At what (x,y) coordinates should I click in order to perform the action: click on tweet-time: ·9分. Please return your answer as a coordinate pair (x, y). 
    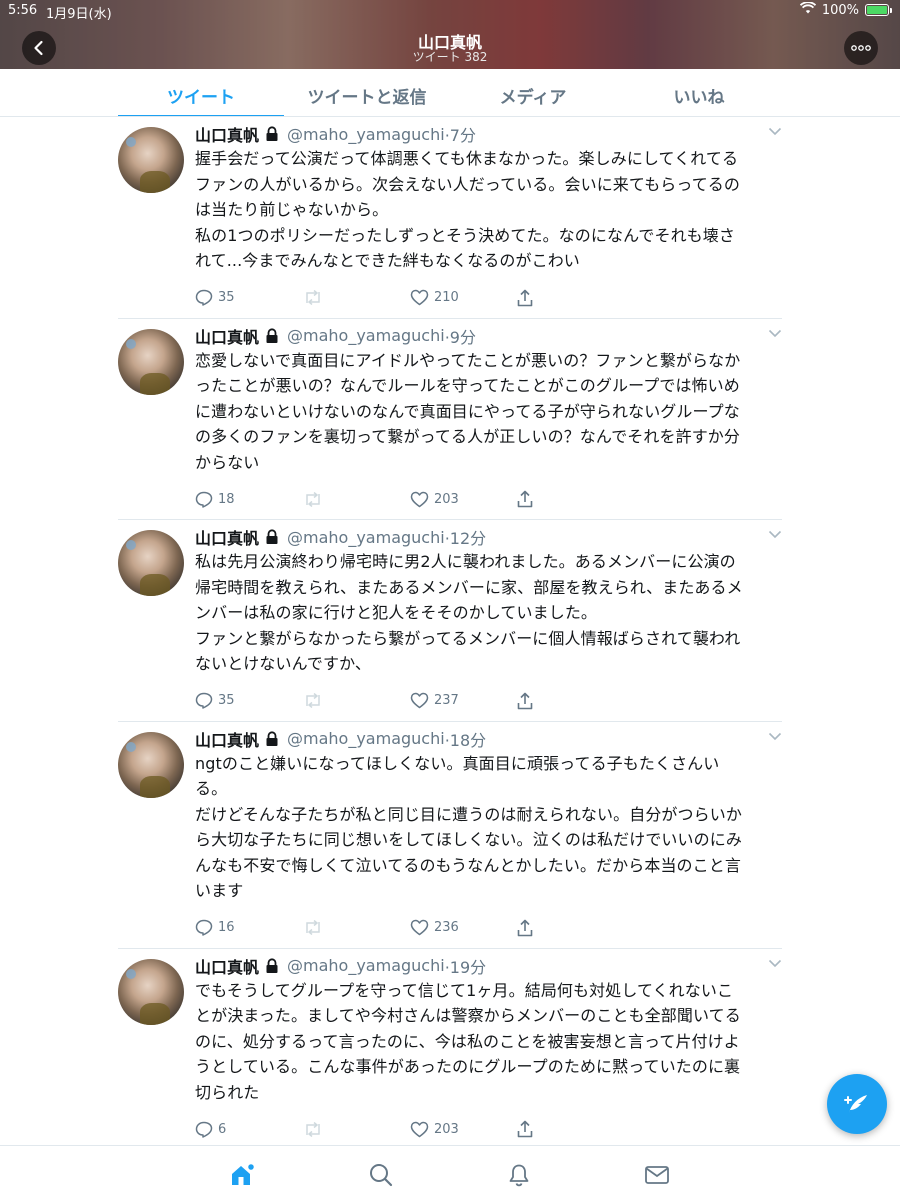
    Looking at the image, I should click on (460, 336).